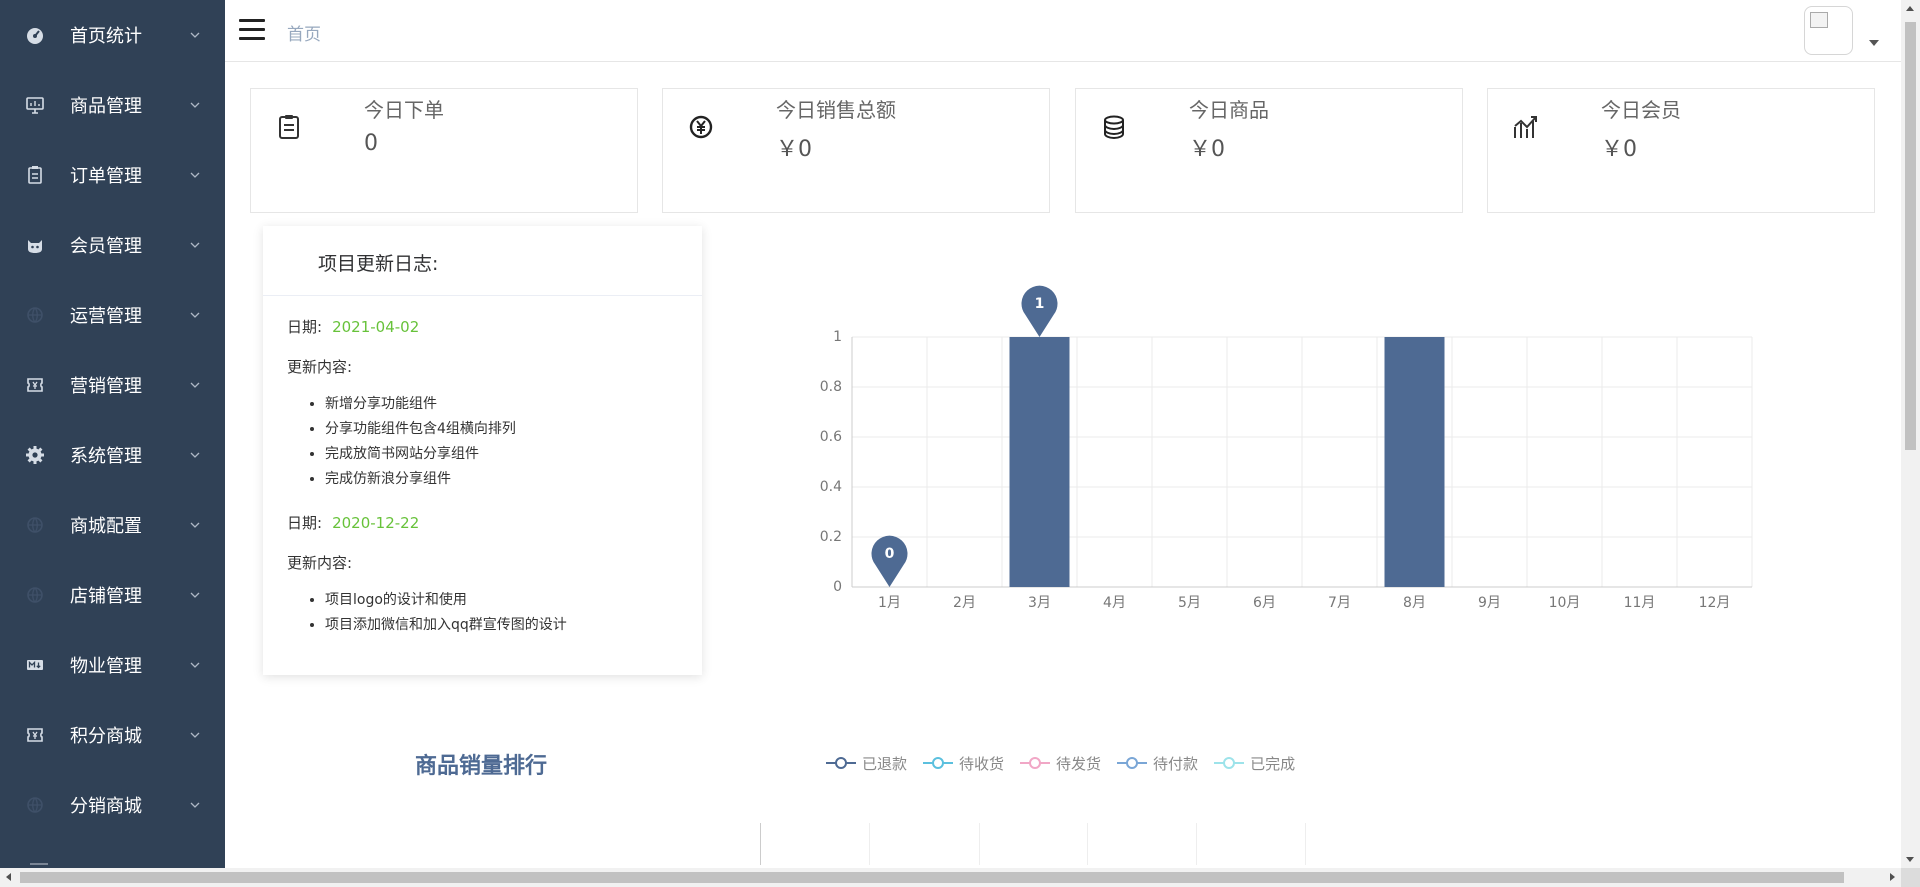  I want to click on update-log-title: 项目更新日志:, so click(482, 261).